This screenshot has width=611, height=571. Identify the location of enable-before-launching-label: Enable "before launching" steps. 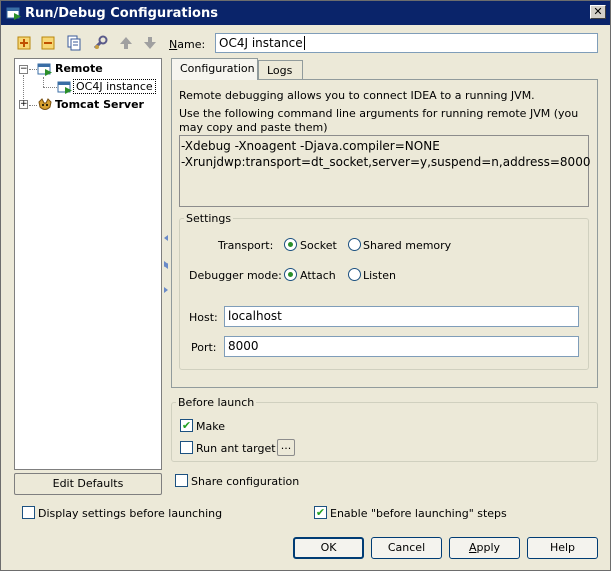
(418, 513).